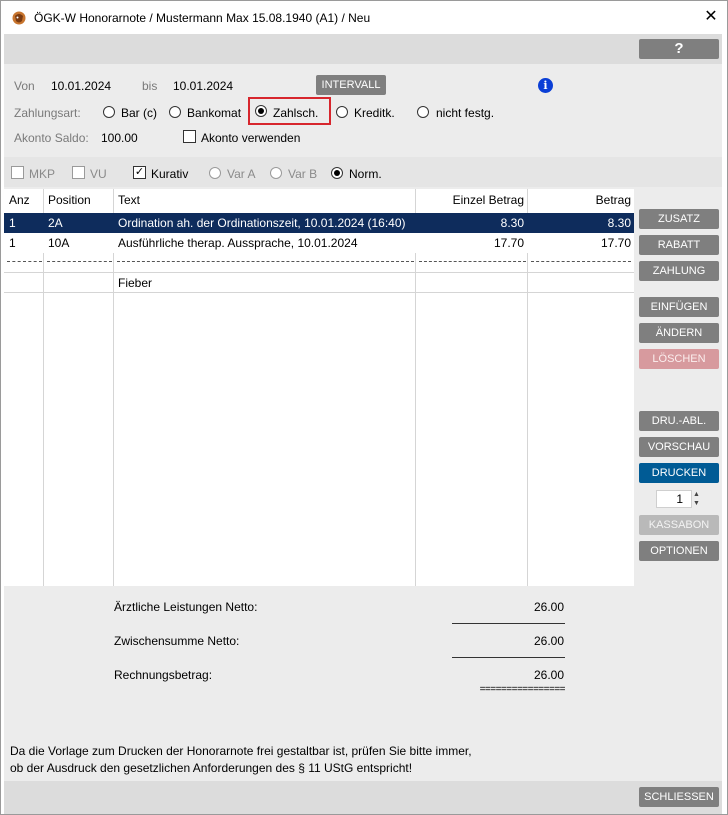  I want to click on rechnungsbetrag-value: 26.00, so click(548, 675).